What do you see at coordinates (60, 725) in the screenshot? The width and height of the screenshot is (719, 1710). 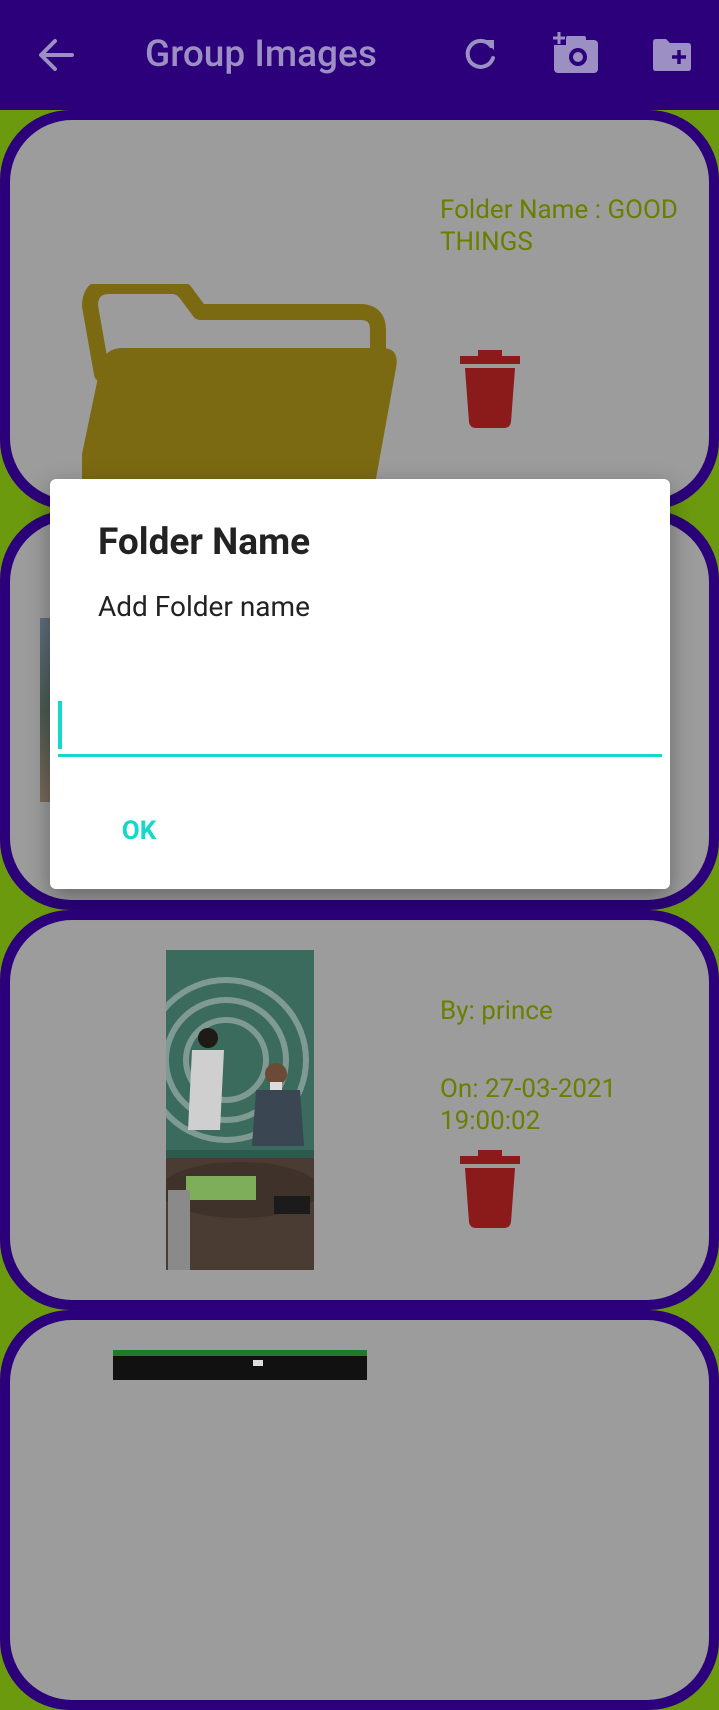 I see `text-cursor` at bounding box center [60, 725].